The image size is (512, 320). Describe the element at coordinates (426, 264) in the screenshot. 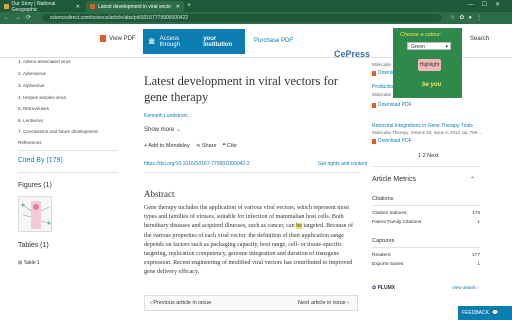

I see `metric-row: Exports-Saves: 1` at that location.